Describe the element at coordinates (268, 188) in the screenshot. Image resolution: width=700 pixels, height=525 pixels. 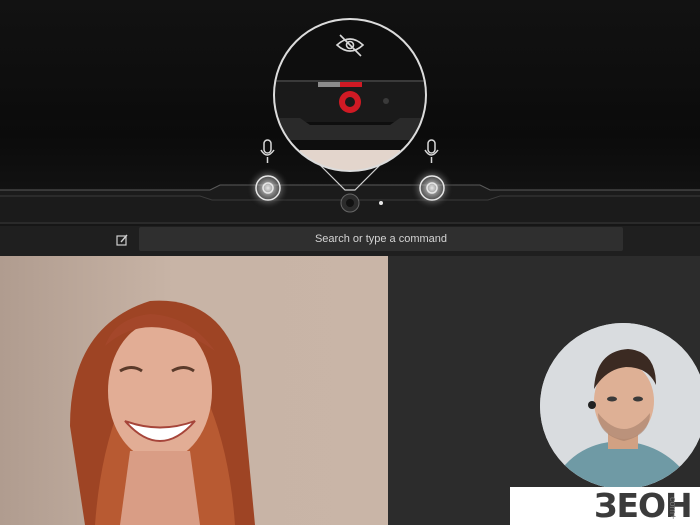
I see `left-mic-sensor` at that location.